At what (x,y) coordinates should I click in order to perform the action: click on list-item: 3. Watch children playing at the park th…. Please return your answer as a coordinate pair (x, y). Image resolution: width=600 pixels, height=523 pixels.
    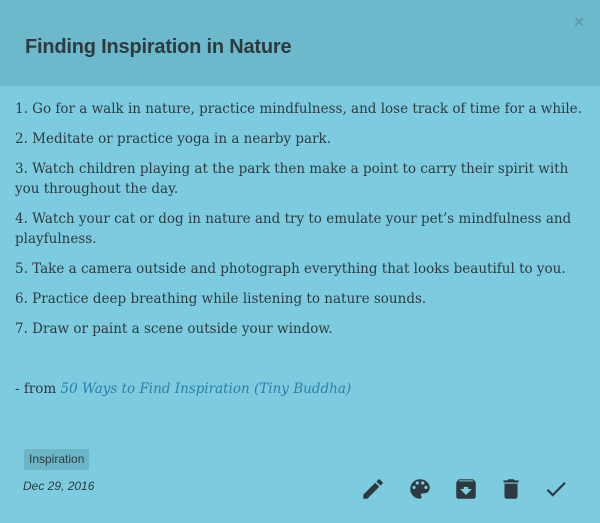
    Looking at the image, I should click on (292, 179).